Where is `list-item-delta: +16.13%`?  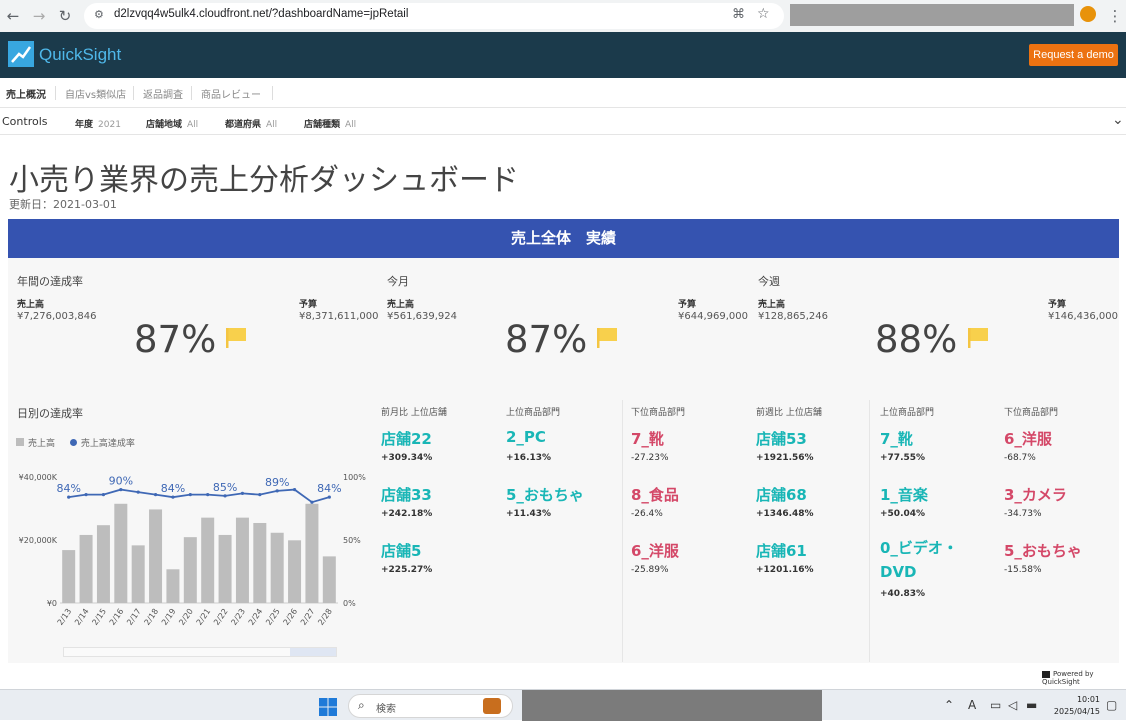 list-item-delta: +16.13% is located at coordinates (529, 458).